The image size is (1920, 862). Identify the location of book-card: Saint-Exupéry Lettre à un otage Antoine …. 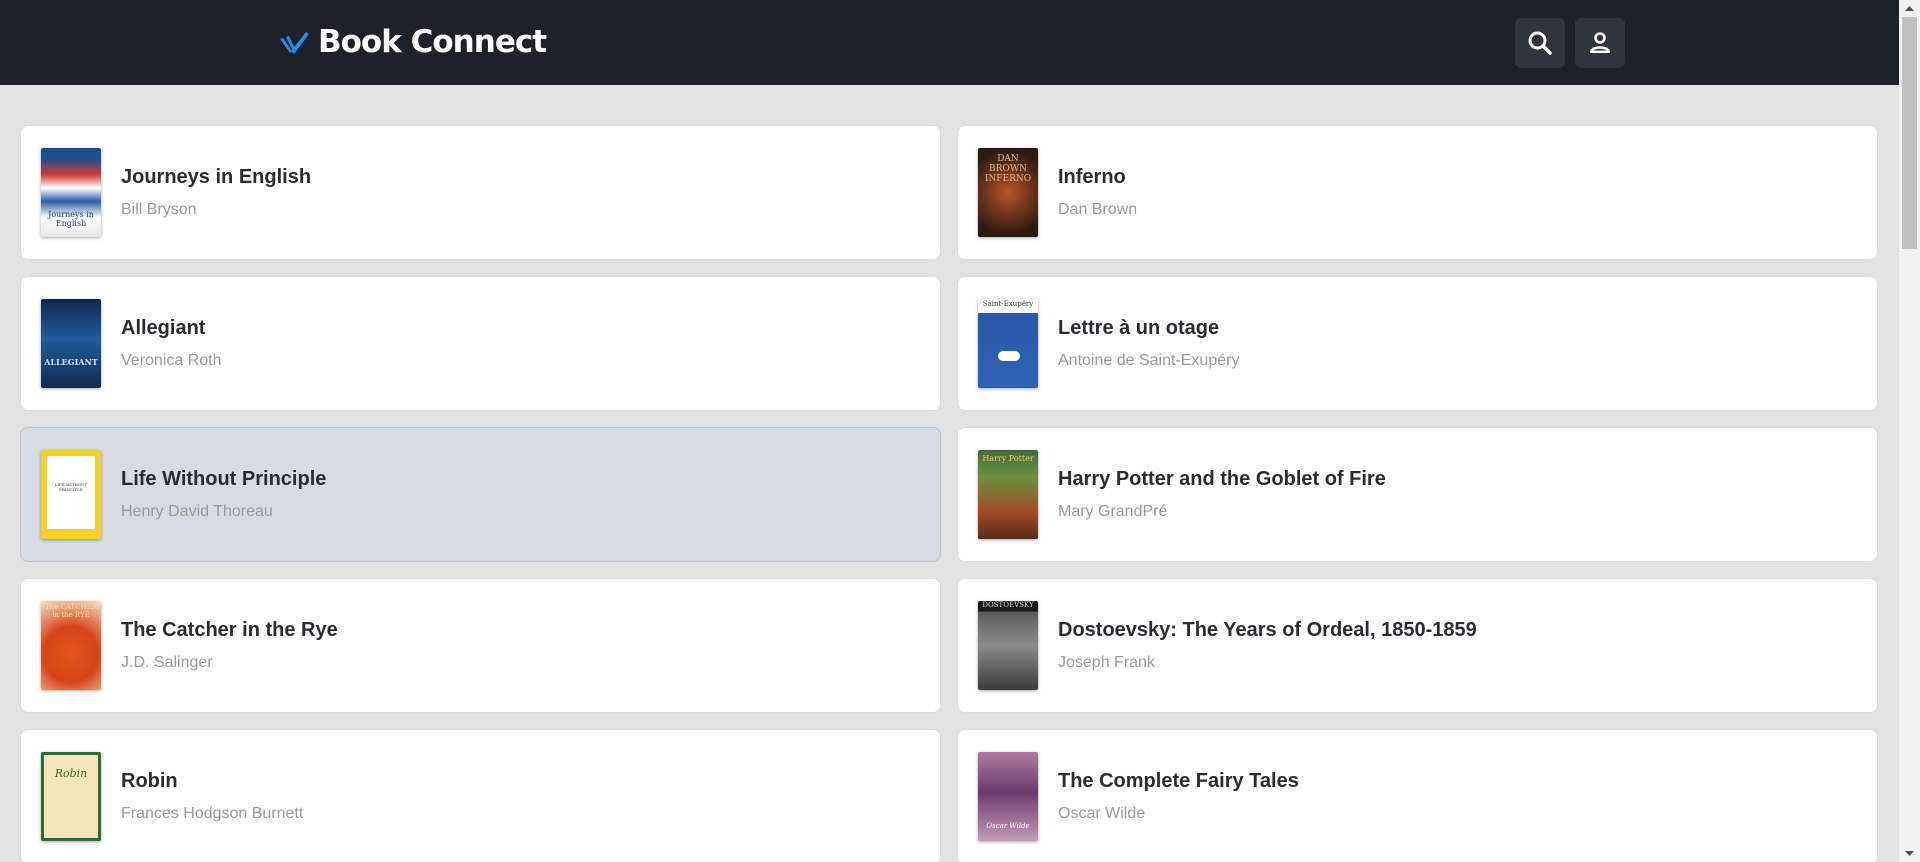
(1417, 343).